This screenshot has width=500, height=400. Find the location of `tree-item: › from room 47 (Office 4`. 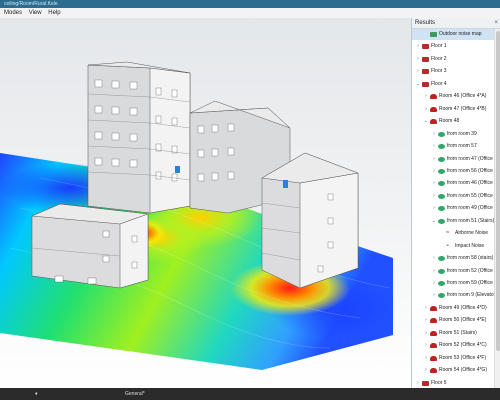

tree-item: › from room 47 (Office 4 is located at coordinates (453, 159).